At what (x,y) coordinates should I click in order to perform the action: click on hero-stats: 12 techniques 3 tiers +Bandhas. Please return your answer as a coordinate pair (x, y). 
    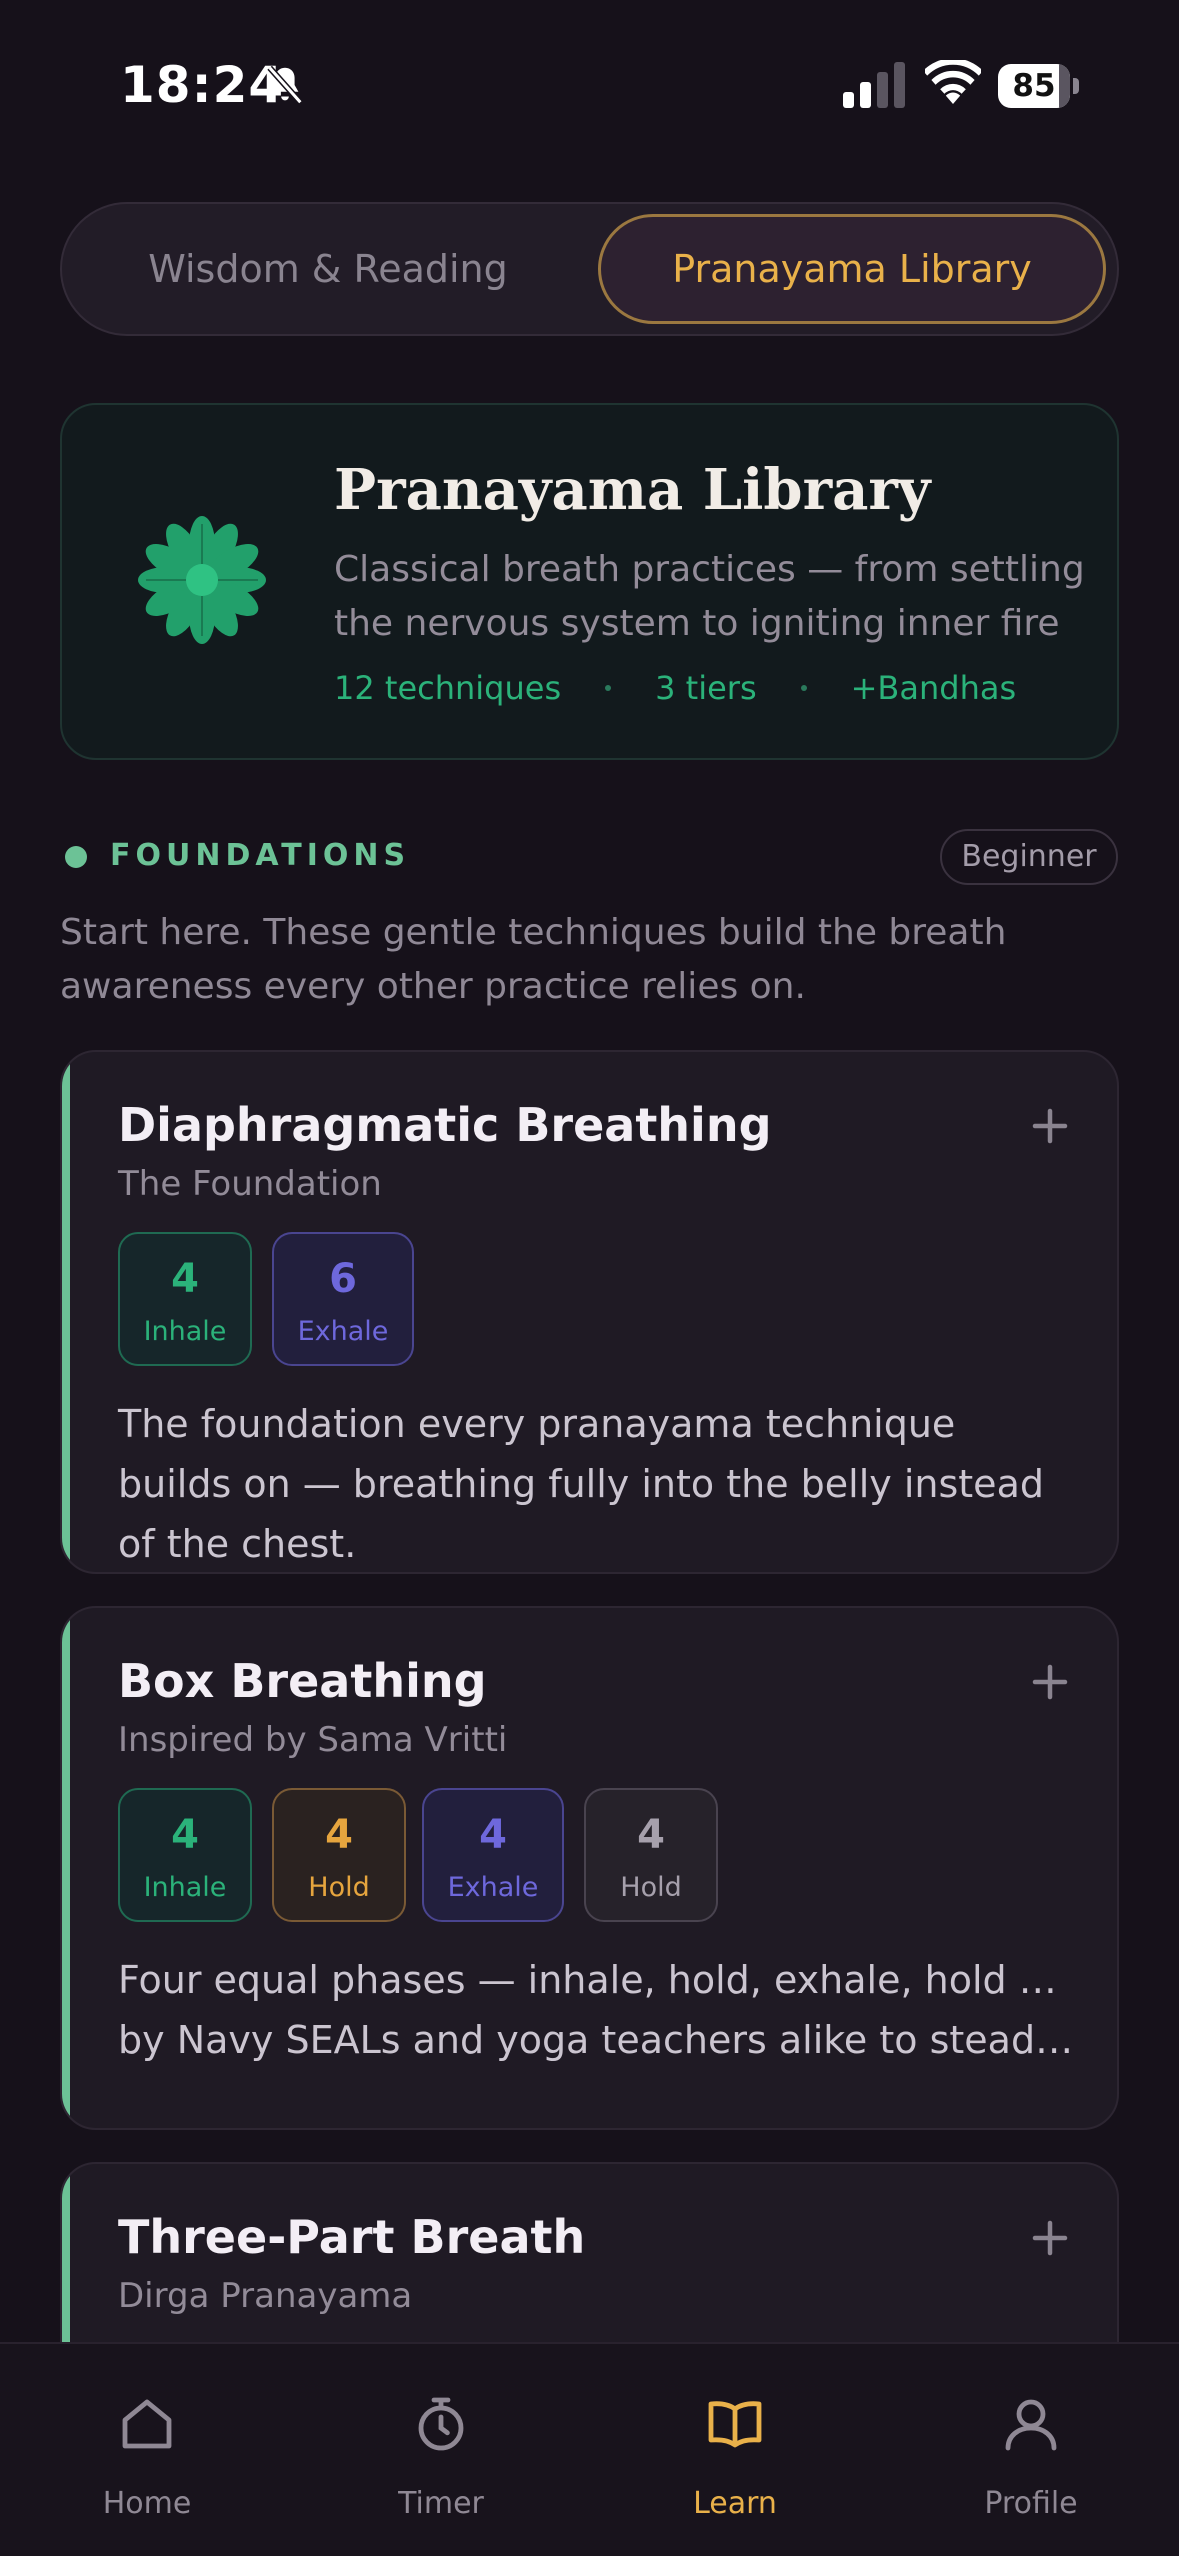
    Looking at the image, I should click on (675, 689).